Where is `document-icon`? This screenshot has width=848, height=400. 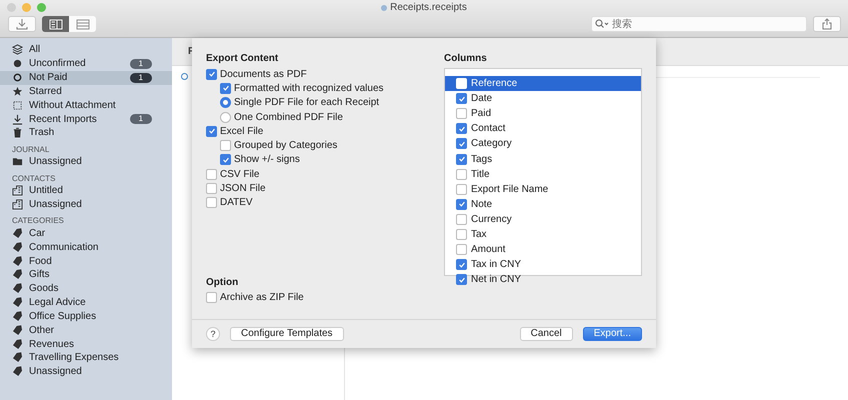
document-icon is located at coordinates (384, 7).